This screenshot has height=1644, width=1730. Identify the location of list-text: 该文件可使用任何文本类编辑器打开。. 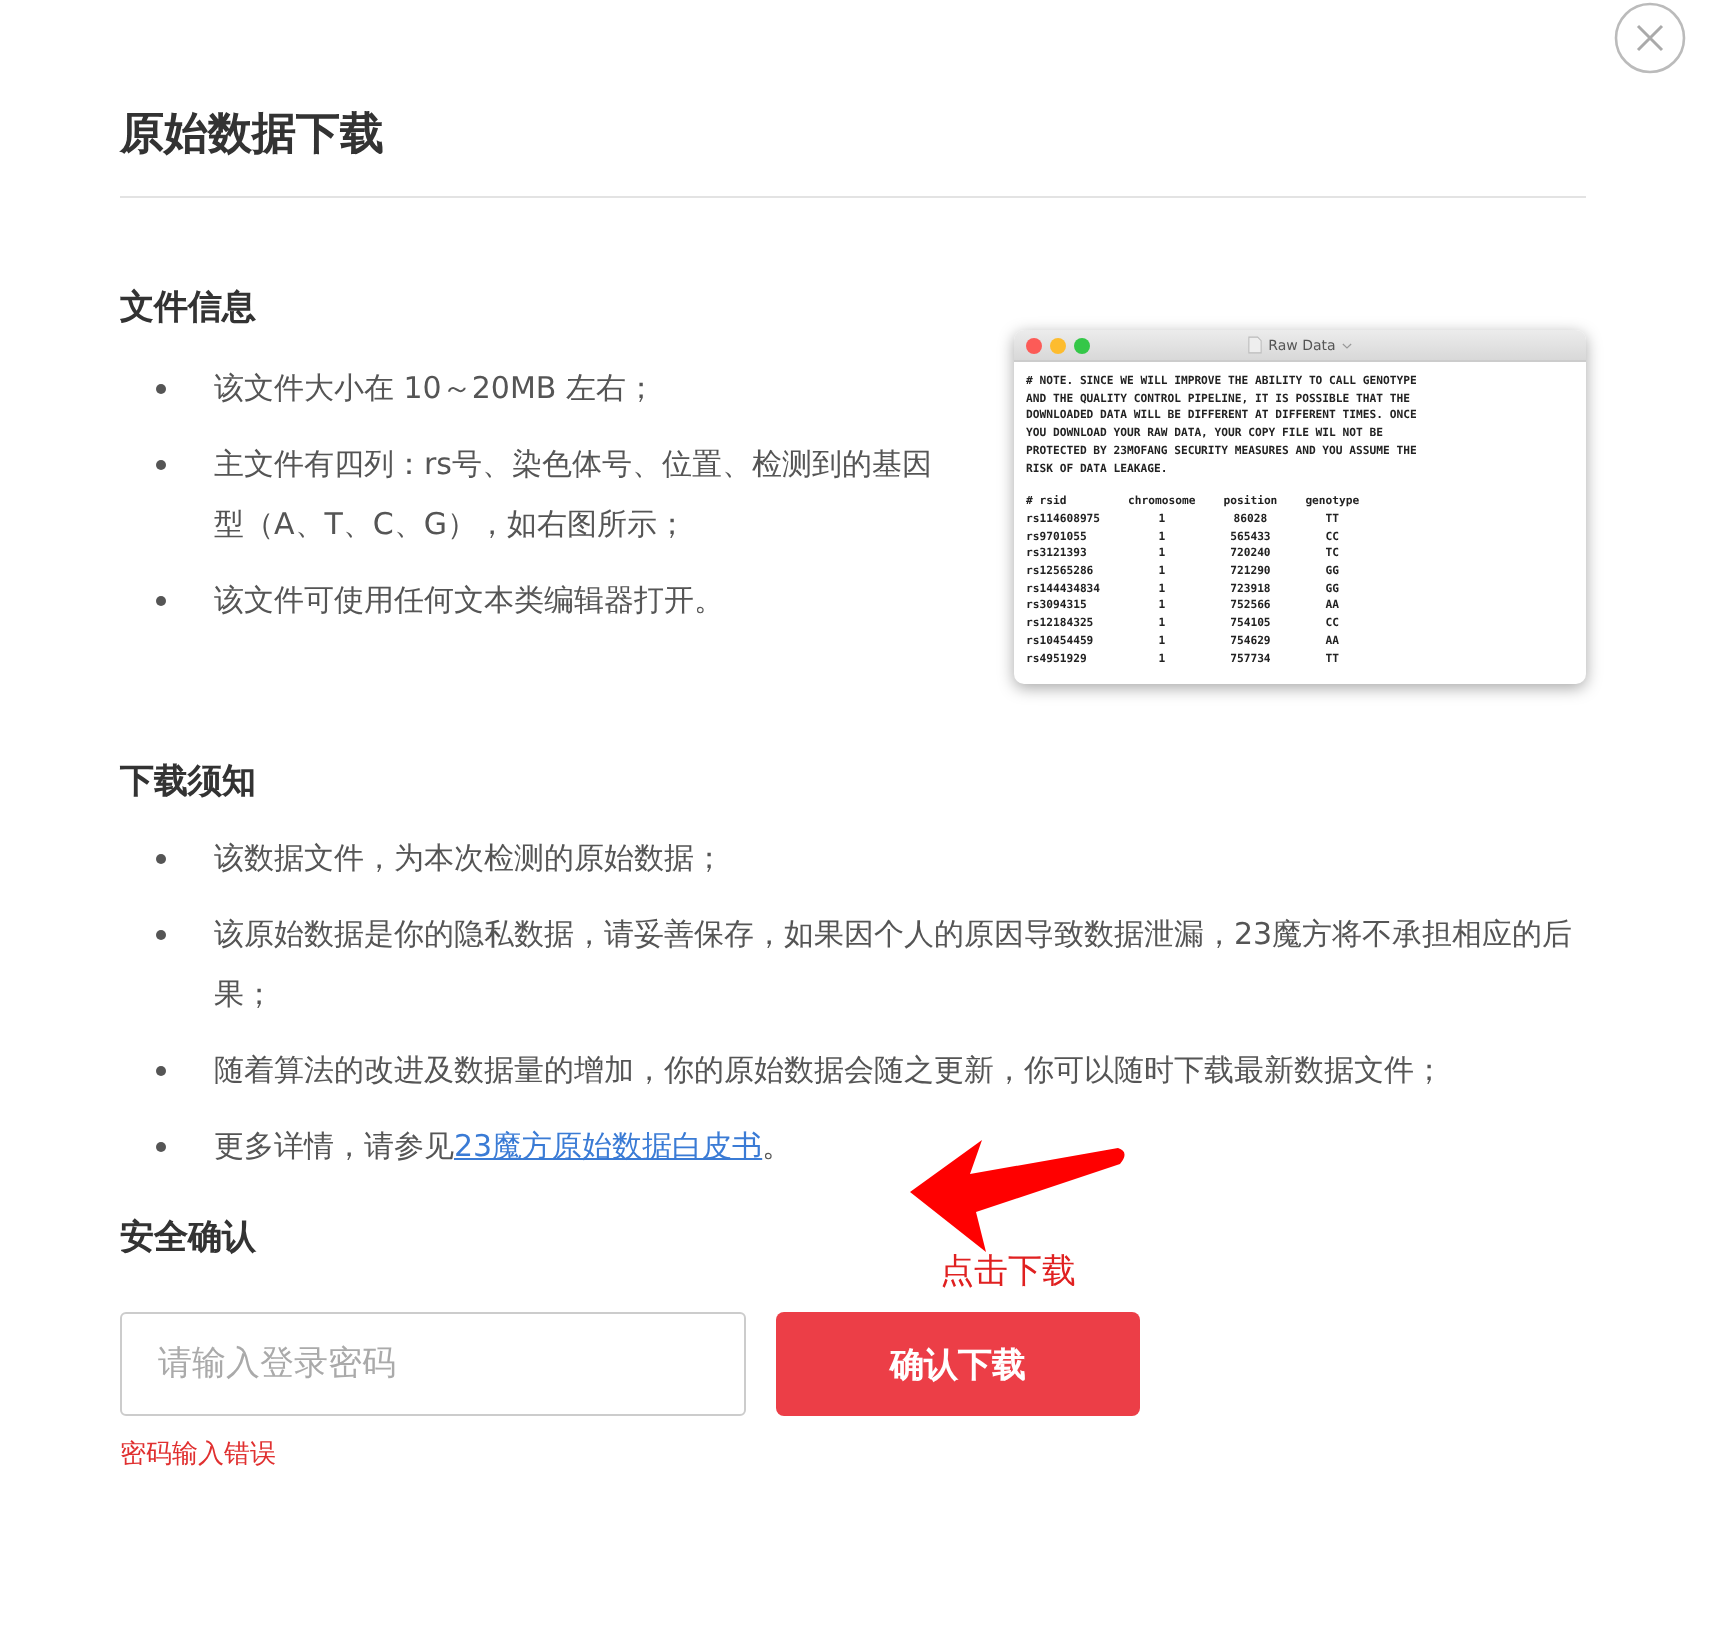
(470, 601).